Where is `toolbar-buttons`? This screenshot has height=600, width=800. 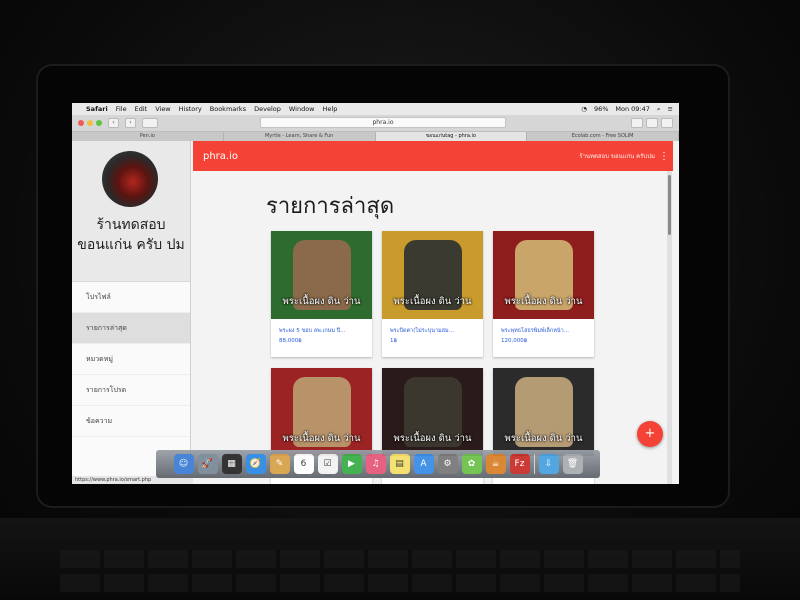 toolbar-buttons is located at coordinates (652, 123).